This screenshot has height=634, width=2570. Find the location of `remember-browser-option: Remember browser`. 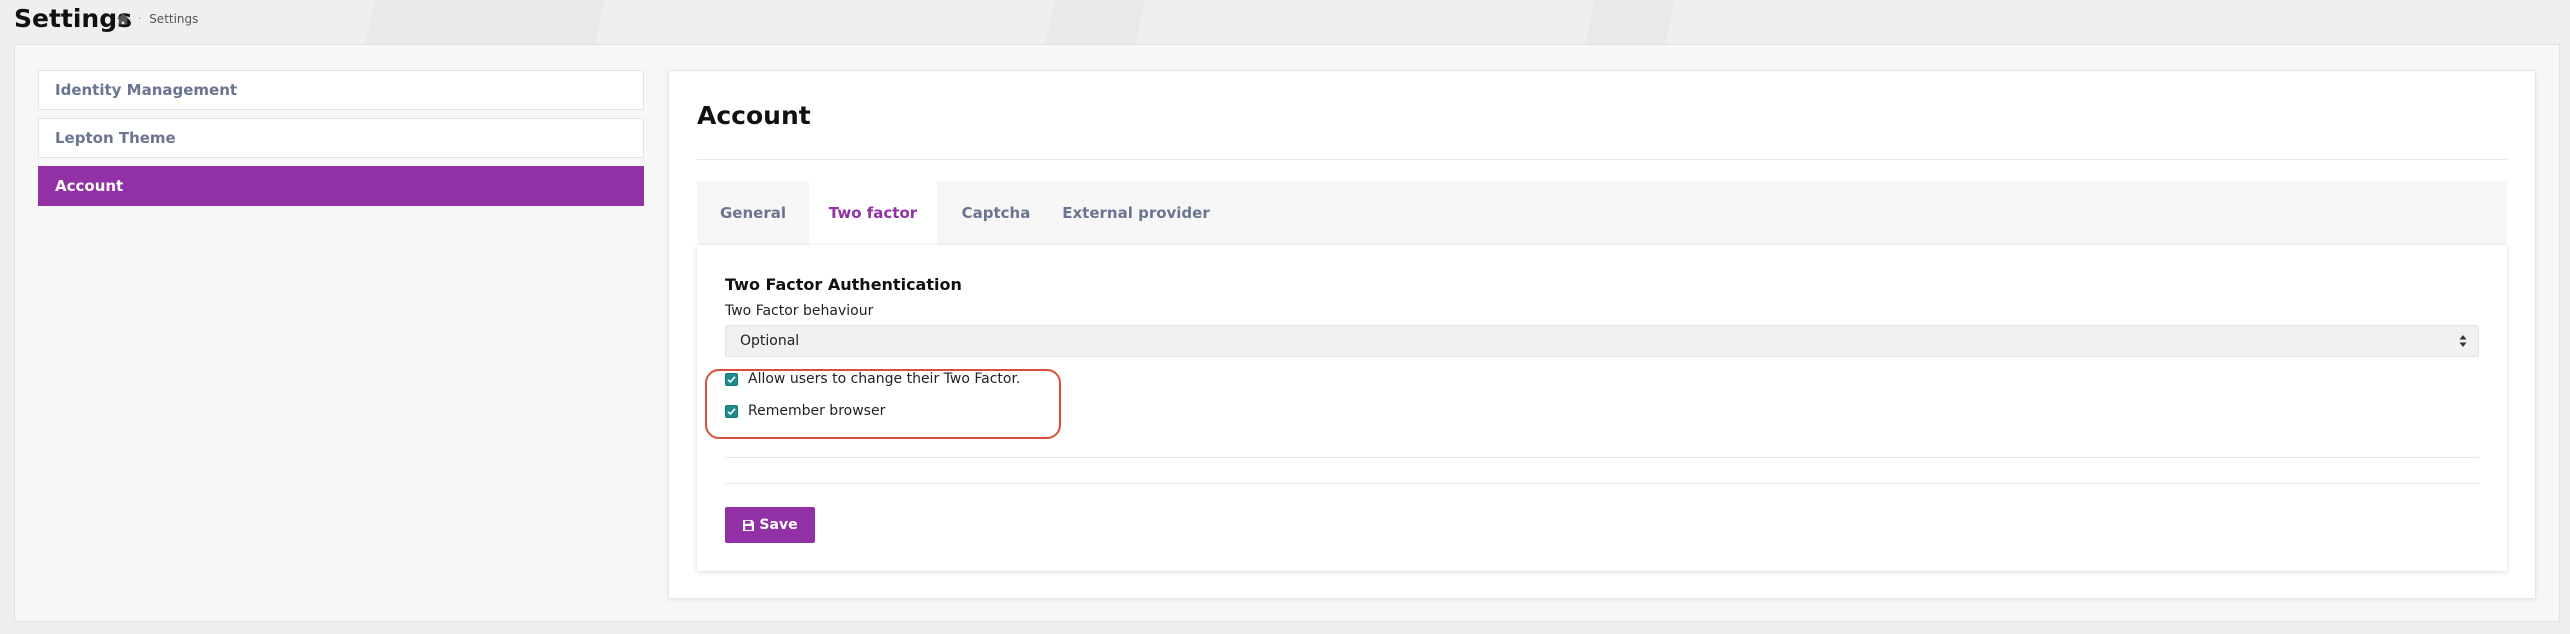

remember-browser-option: Remember browser is located at coordinates (805, 411).